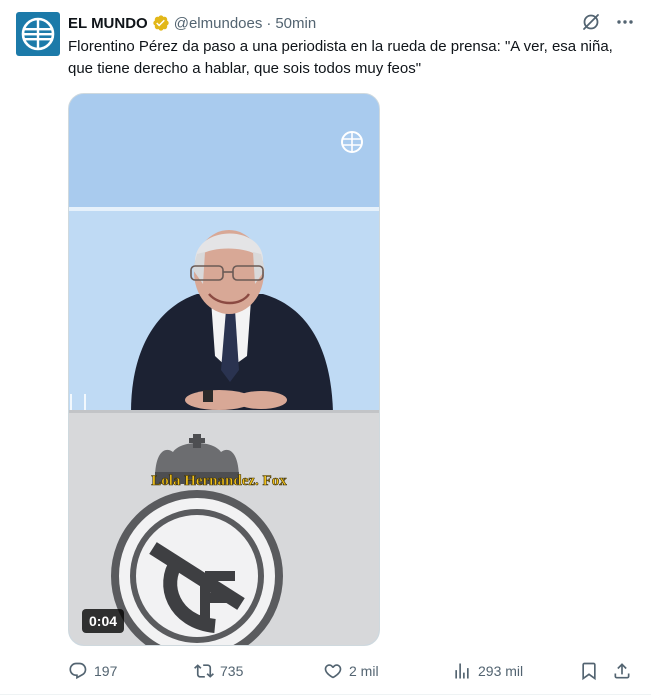 Image resolution: width=651 pixels, height=695 pixels. What do you see at coordinates (333, 671) in the screenshot?
I see `heart-icon` at bounding box center [333, 671].